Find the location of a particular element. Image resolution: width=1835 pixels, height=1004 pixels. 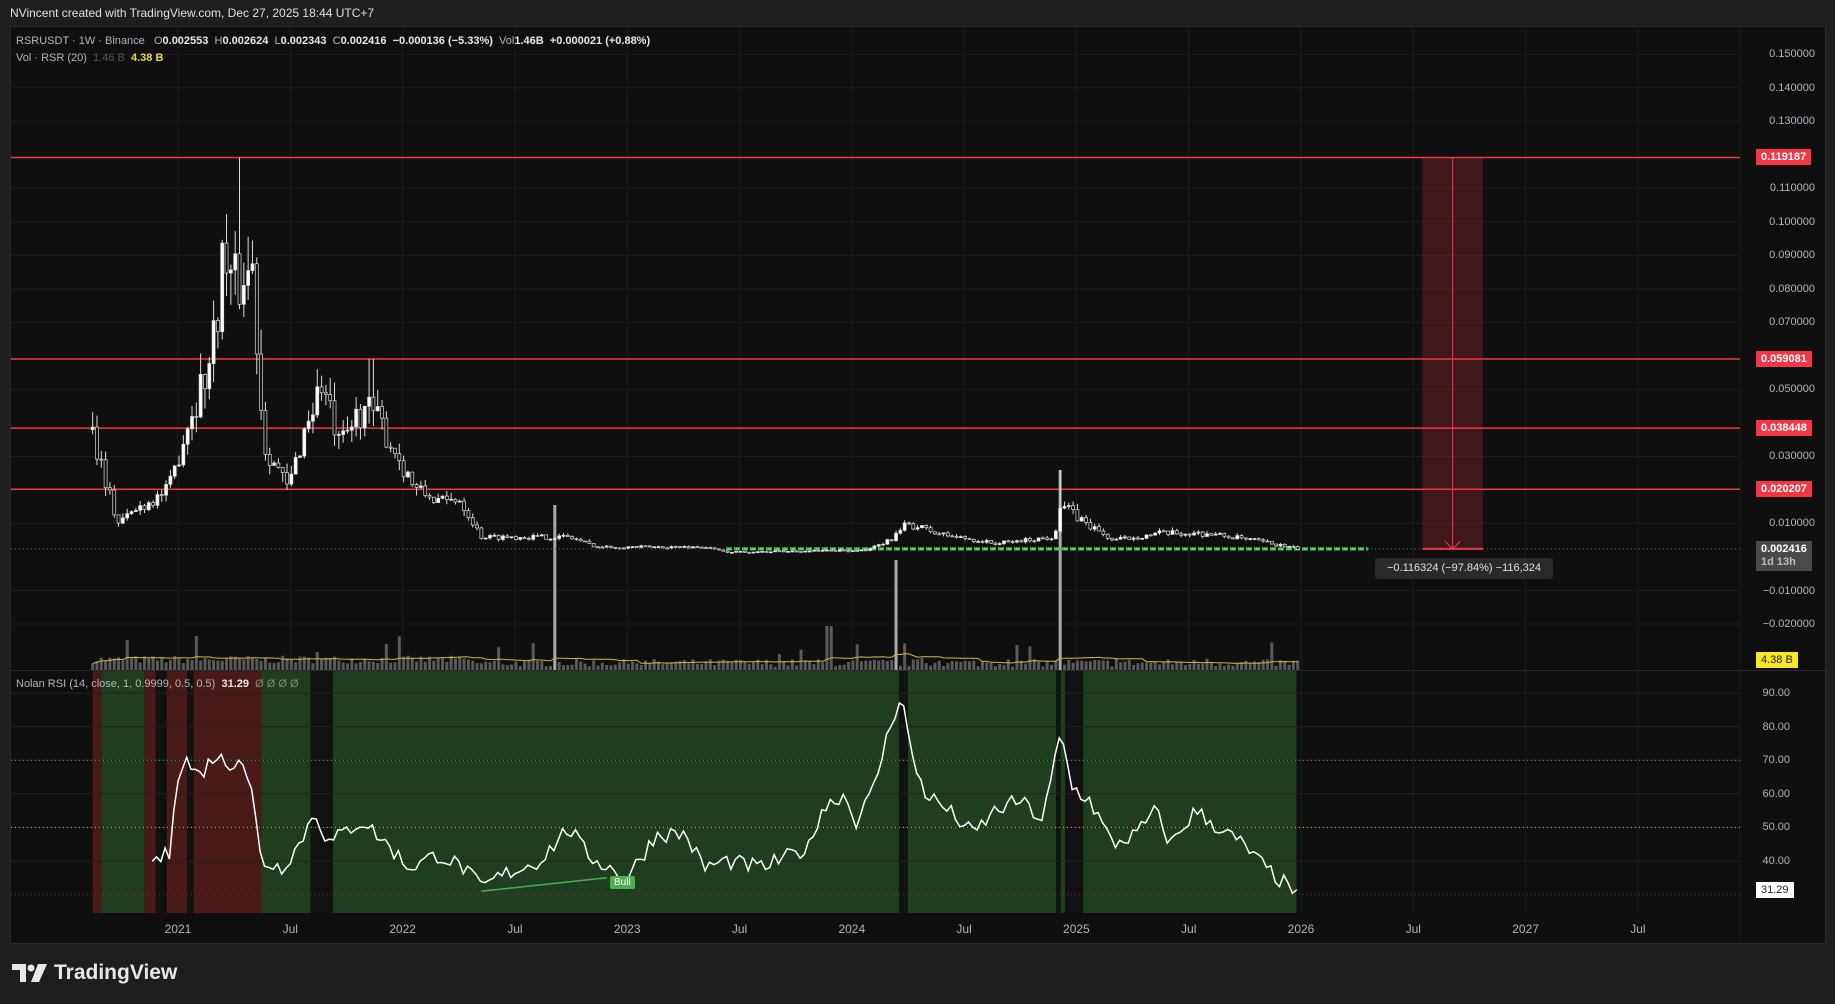

rsi-region-green is located at coordinates (1190, 792).